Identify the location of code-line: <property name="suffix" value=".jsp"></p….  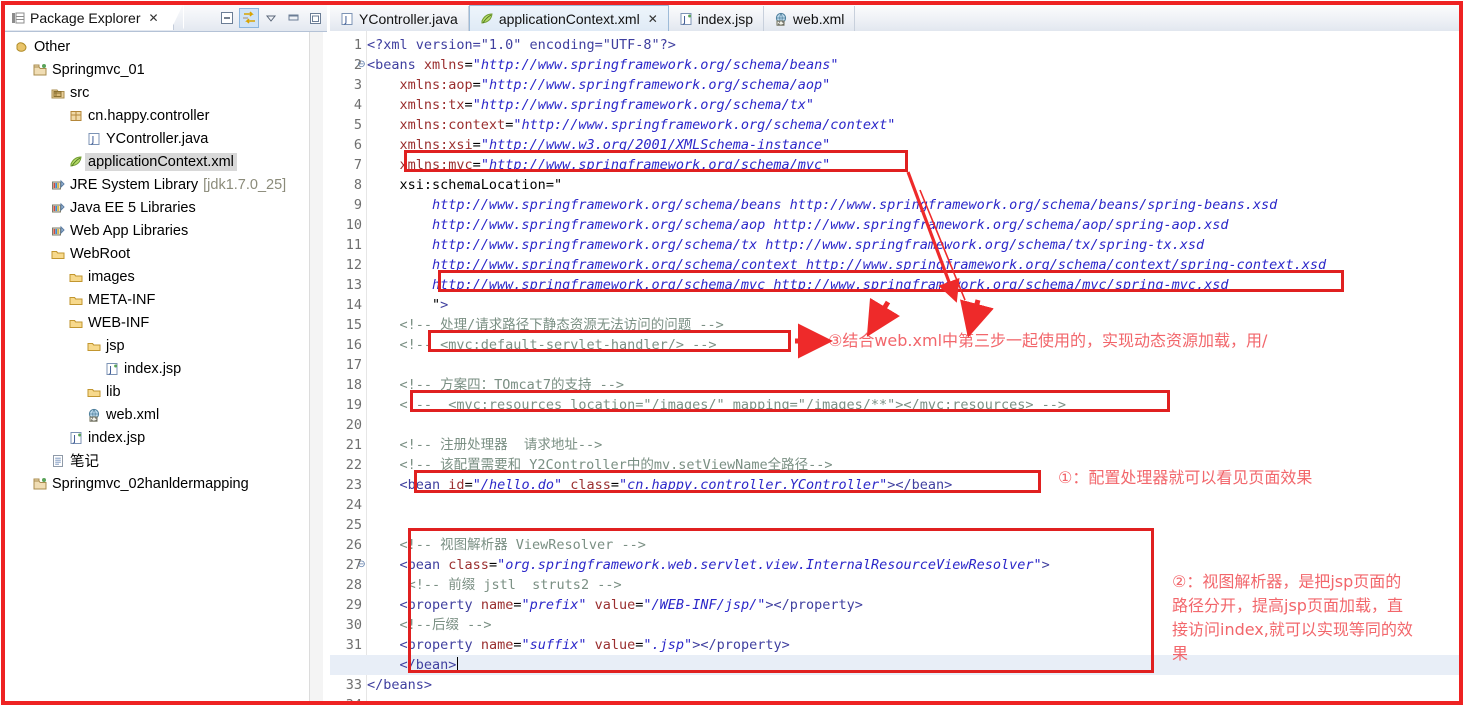
(578, 645).